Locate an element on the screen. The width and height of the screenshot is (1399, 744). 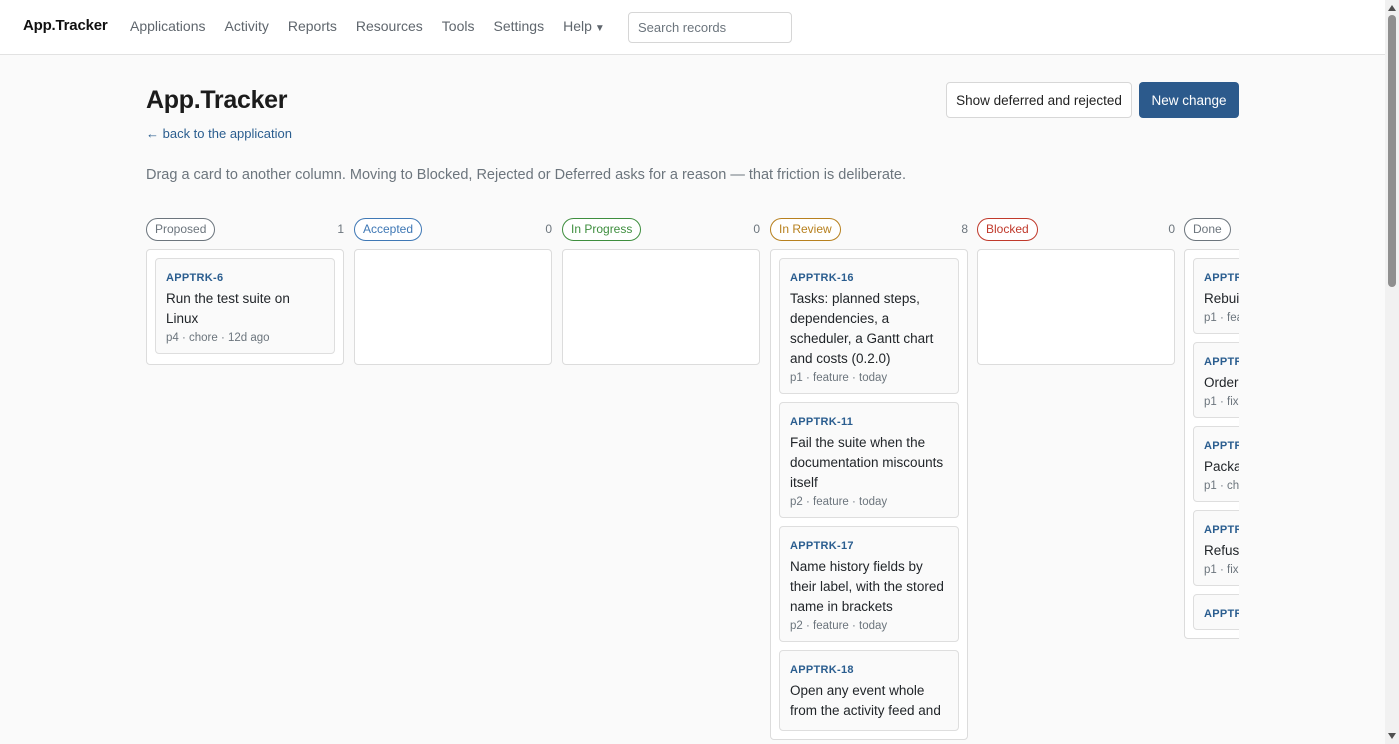
card-title: Run the test suite on Linux is located at coordinates (228, 308).